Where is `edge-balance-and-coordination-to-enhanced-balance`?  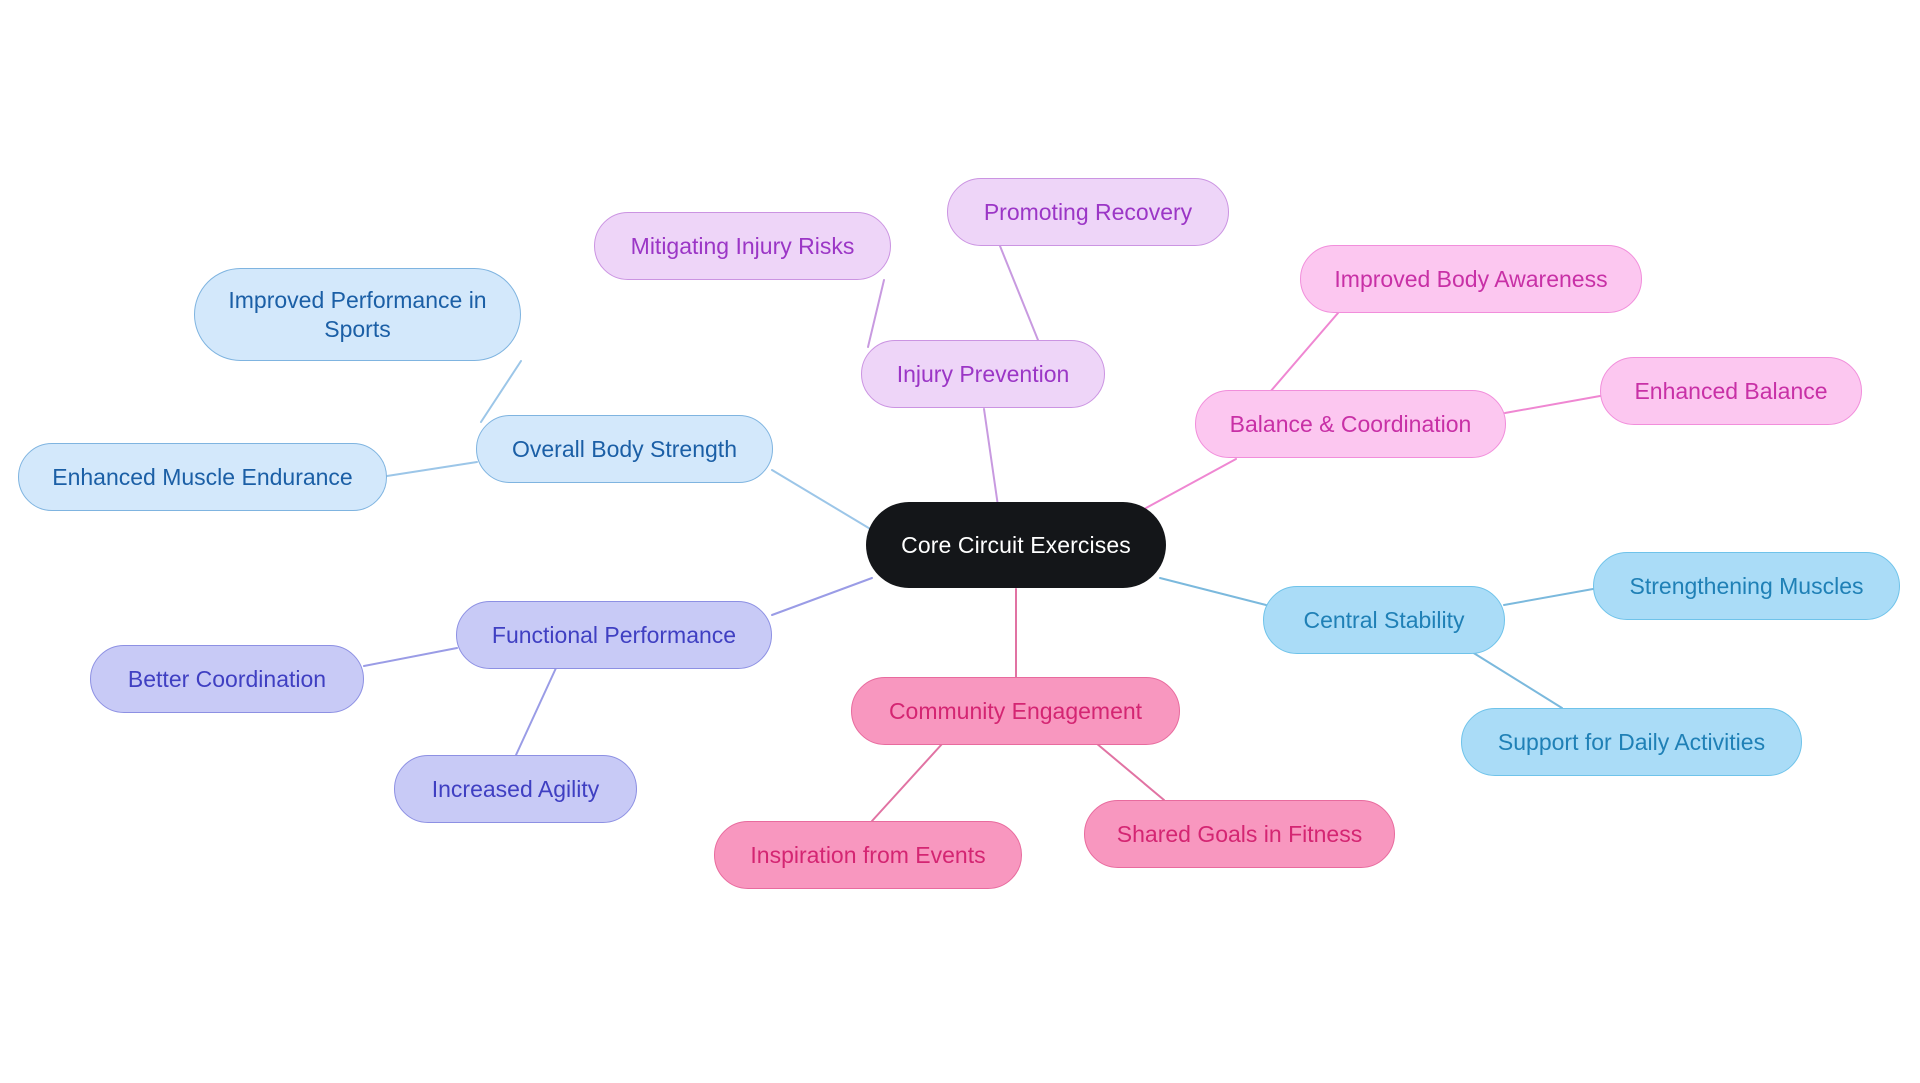
edge-balance-and-coordination-to-enhanced-balance is located at coordinates (1552, 404).